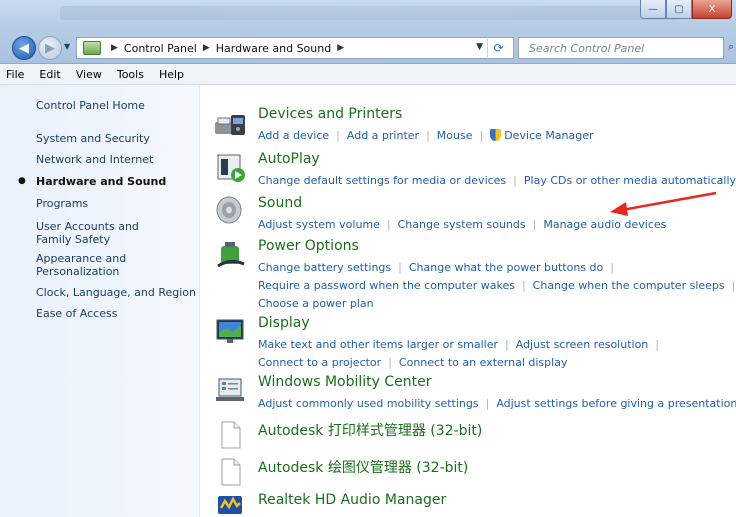  What do you see at coordinates (653, 9) in the screenshot?
I see `minimize-button: —` at bounding box center [653, 9].